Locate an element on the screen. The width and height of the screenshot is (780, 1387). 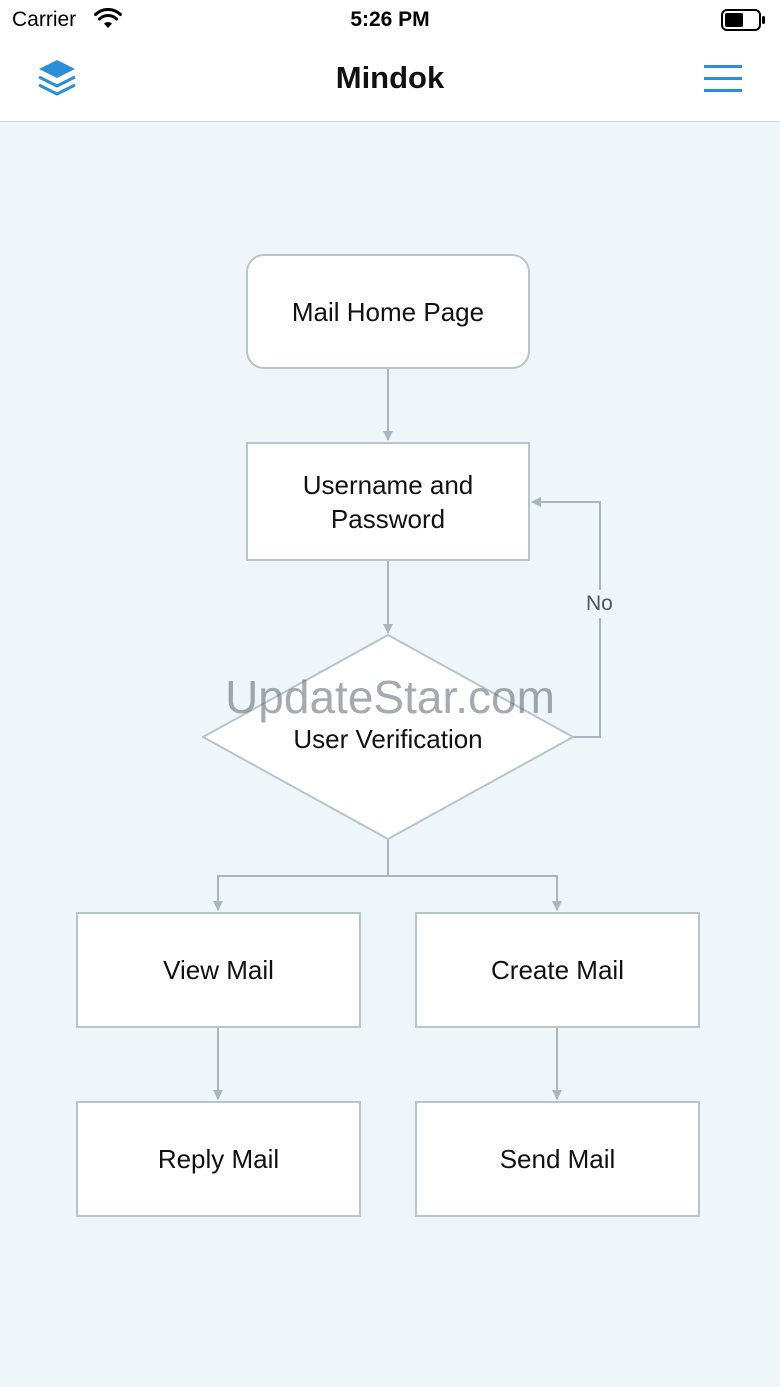
menu-icon is located at coordinates (723, 81).